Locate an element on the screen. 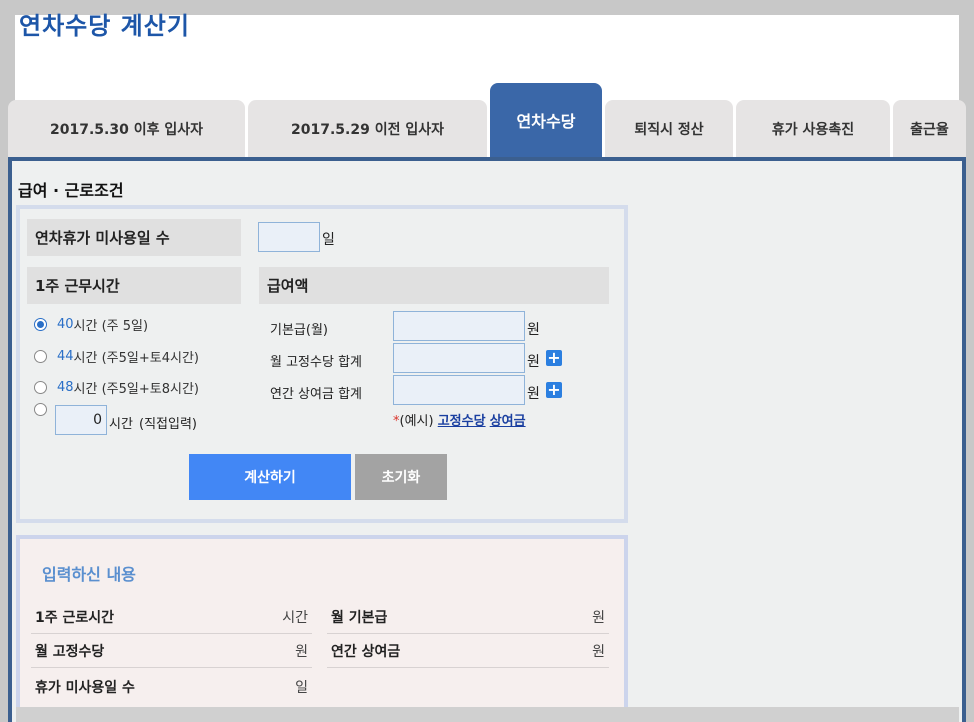 Image resolution: width=974 pixels, height=722 pixels. tab-leave-promotion: 휴가 사용촉진 is located at coordinates (813, 128).